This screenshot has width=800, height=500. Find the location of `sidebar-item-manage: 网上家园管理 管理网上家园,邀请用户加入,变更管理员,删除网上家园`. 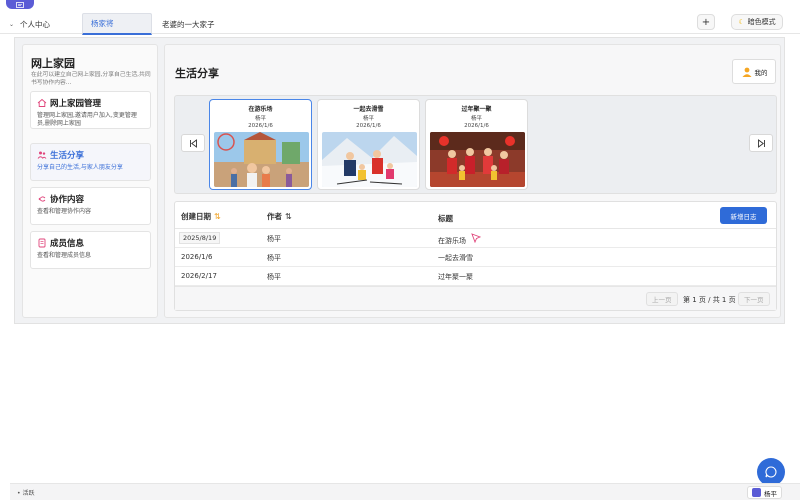

sidebar-item-manage: 网上家园管理 管理网上家园,邀请用户加入,变更管理员,删除网上家园 is located at coordinates (90, 110).